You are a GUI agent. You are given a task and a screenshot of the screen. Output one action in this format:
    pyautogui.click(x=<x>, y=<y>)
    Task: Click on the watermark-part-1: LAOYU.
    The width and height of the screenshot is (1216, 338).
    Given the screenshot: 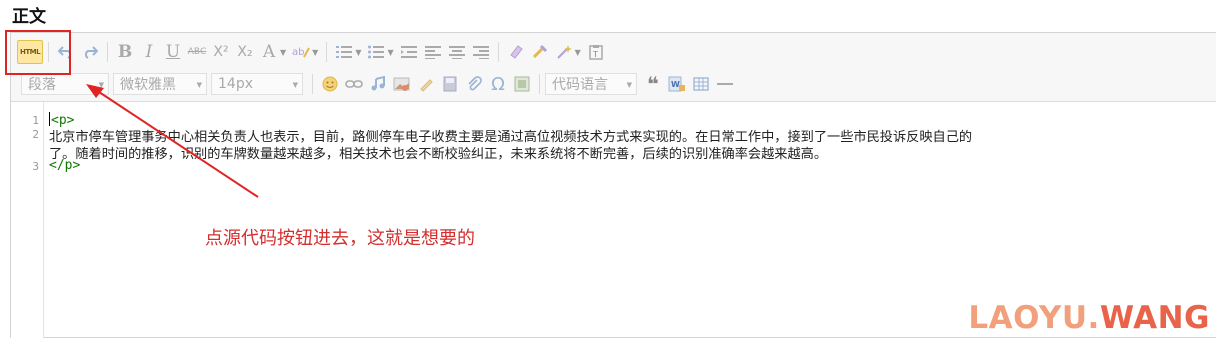 What is the action you would take?
    pyautogui.click(x=1034, y=318)
    